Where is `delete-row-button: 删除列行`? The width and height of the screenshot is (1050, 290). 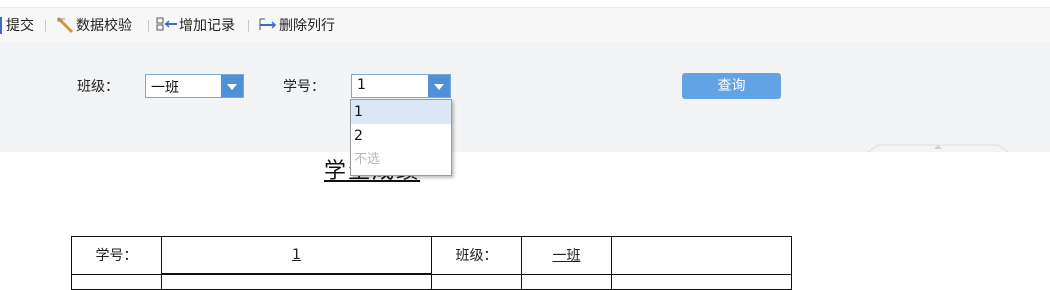 delete-row-button: 删除列行 is located at coordinates (296, 25).